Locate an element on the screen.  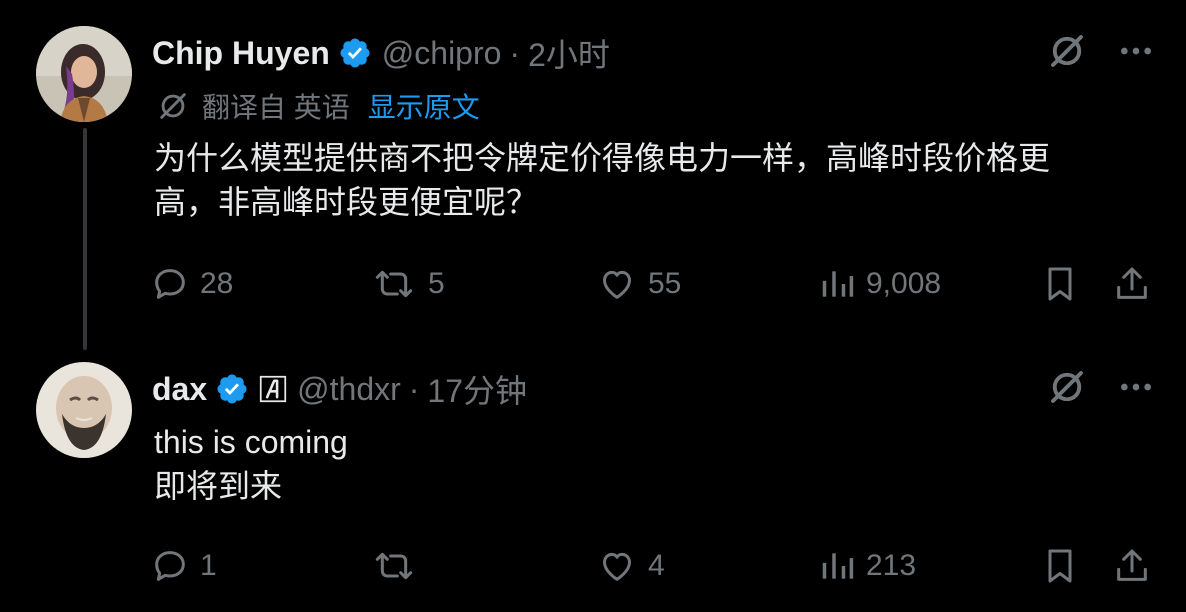
tweet-text-line: 为什么模型提供商不把令牌定价得像电力一样，高峰时段价格更 is located at coordinates (602, 158).